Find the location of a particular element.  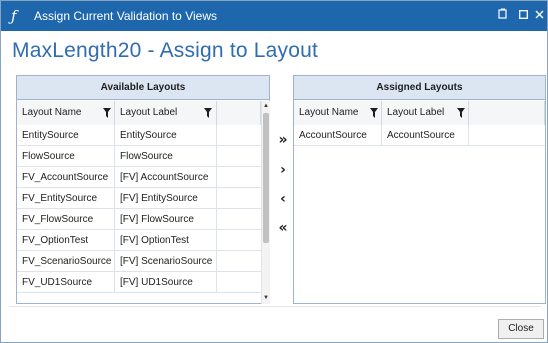

scroll-thumb is located at coordinates (266, 178).